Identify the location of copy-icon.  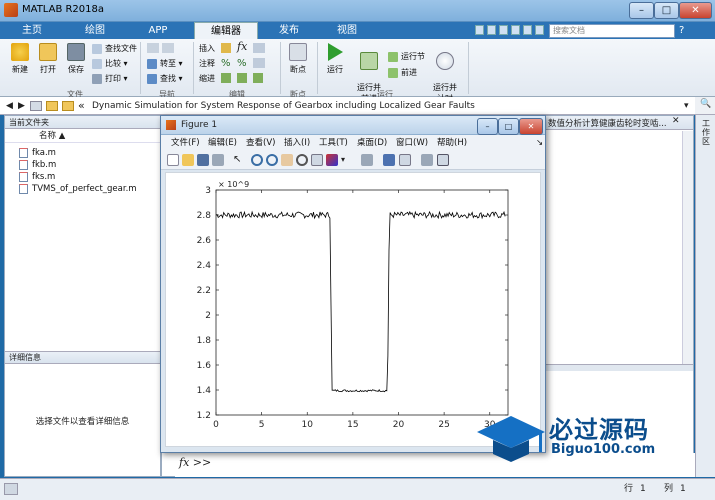
(503, 30).